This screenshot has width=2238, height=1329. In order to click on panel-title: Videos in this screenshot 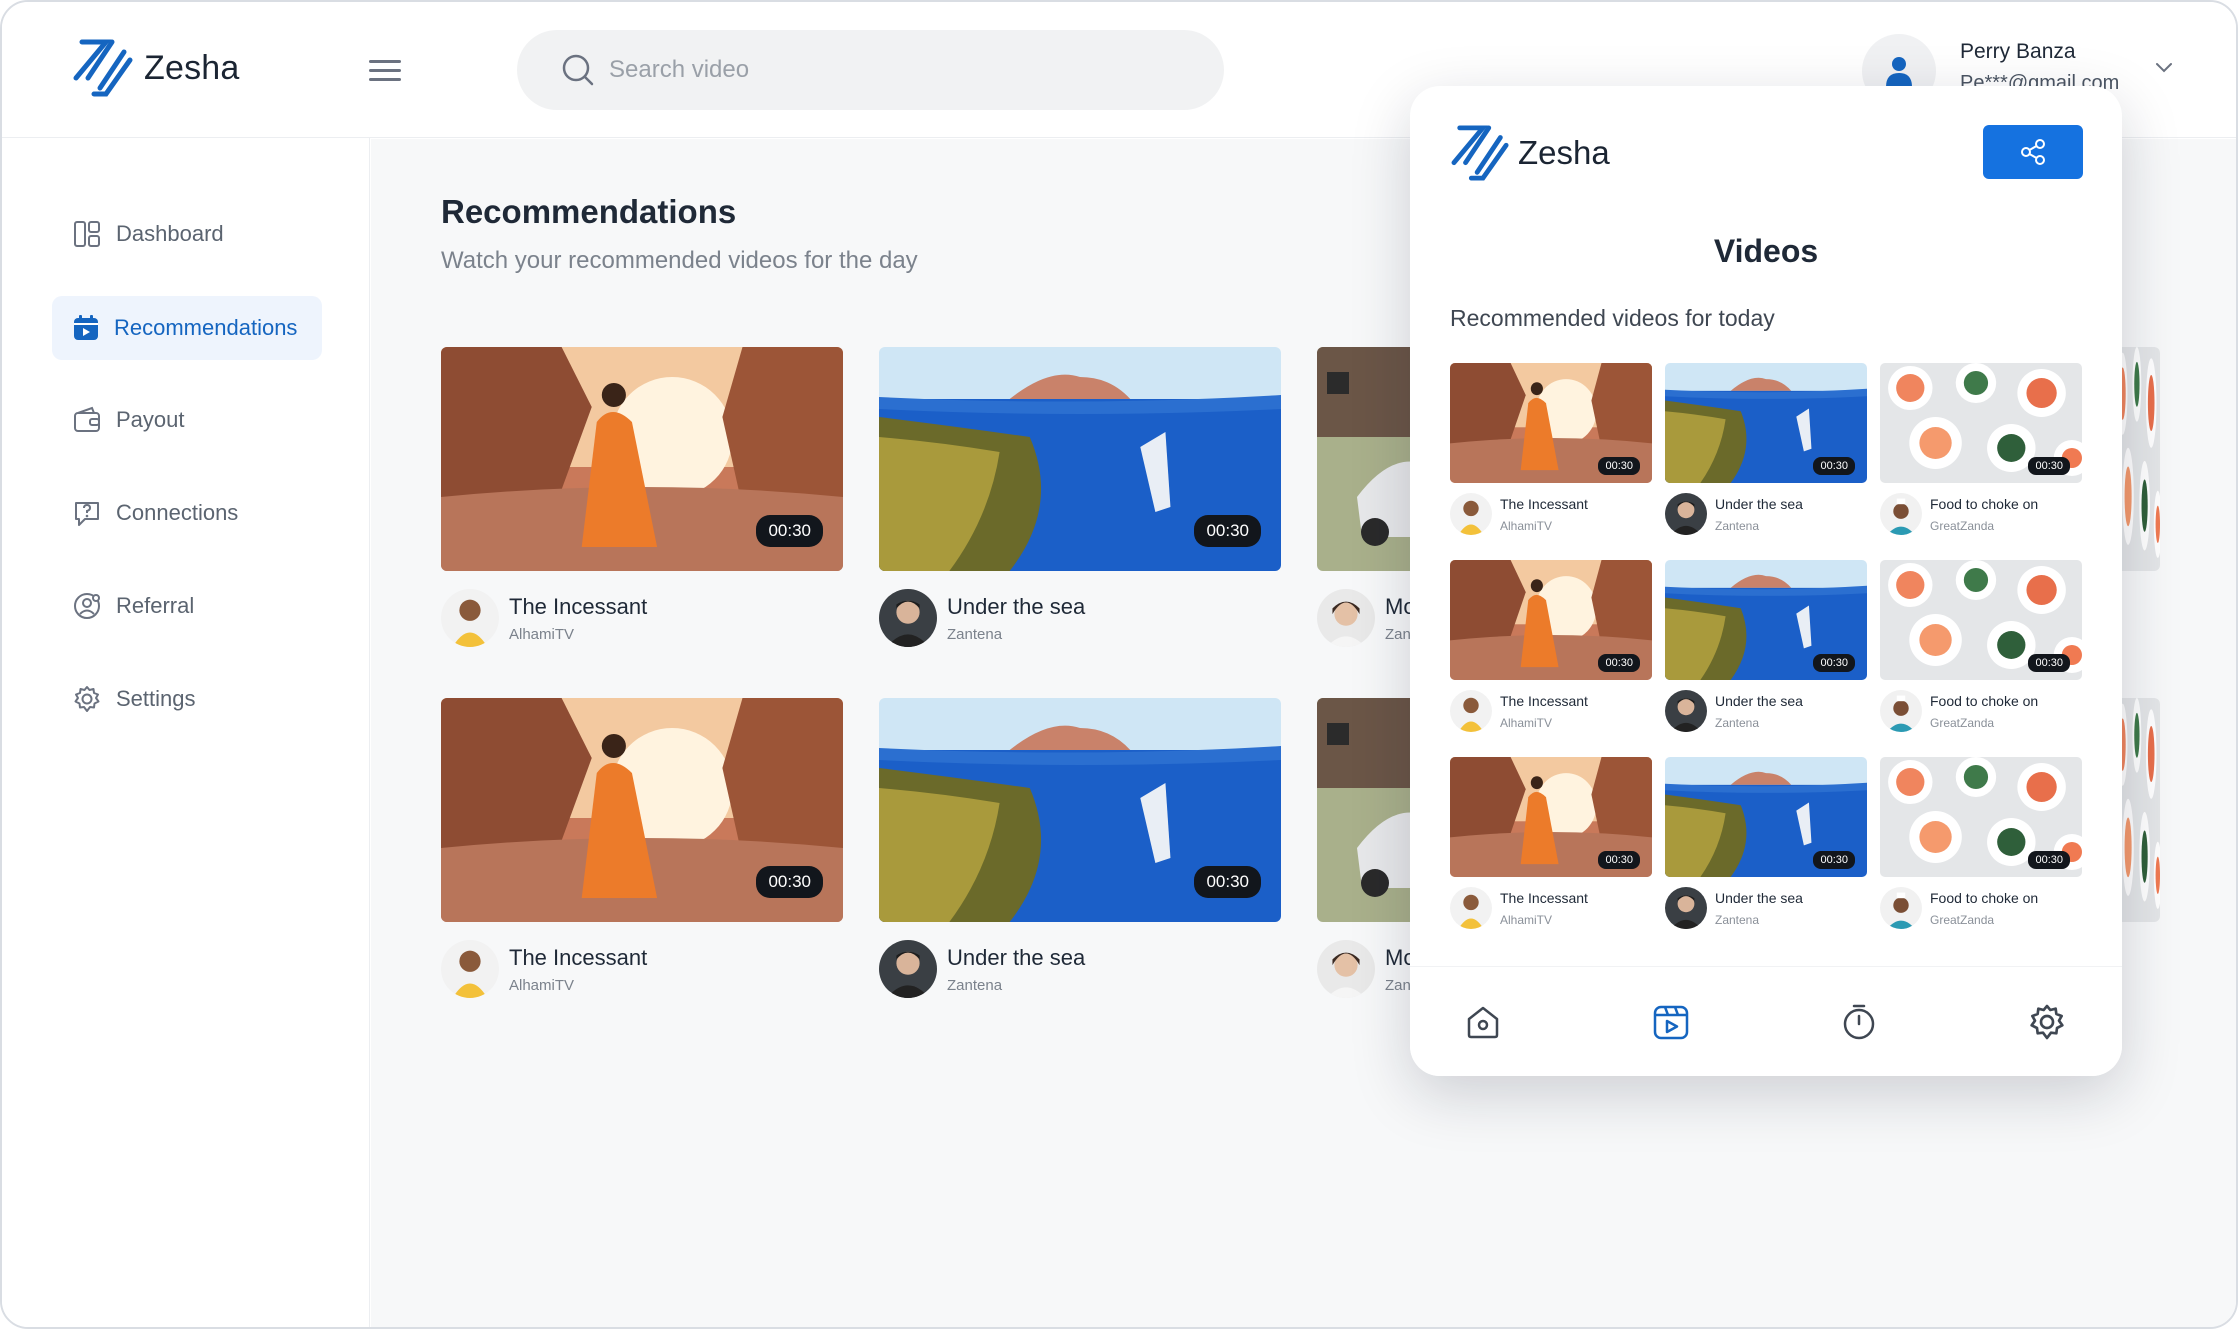, I will do `click(1766, 251)`.